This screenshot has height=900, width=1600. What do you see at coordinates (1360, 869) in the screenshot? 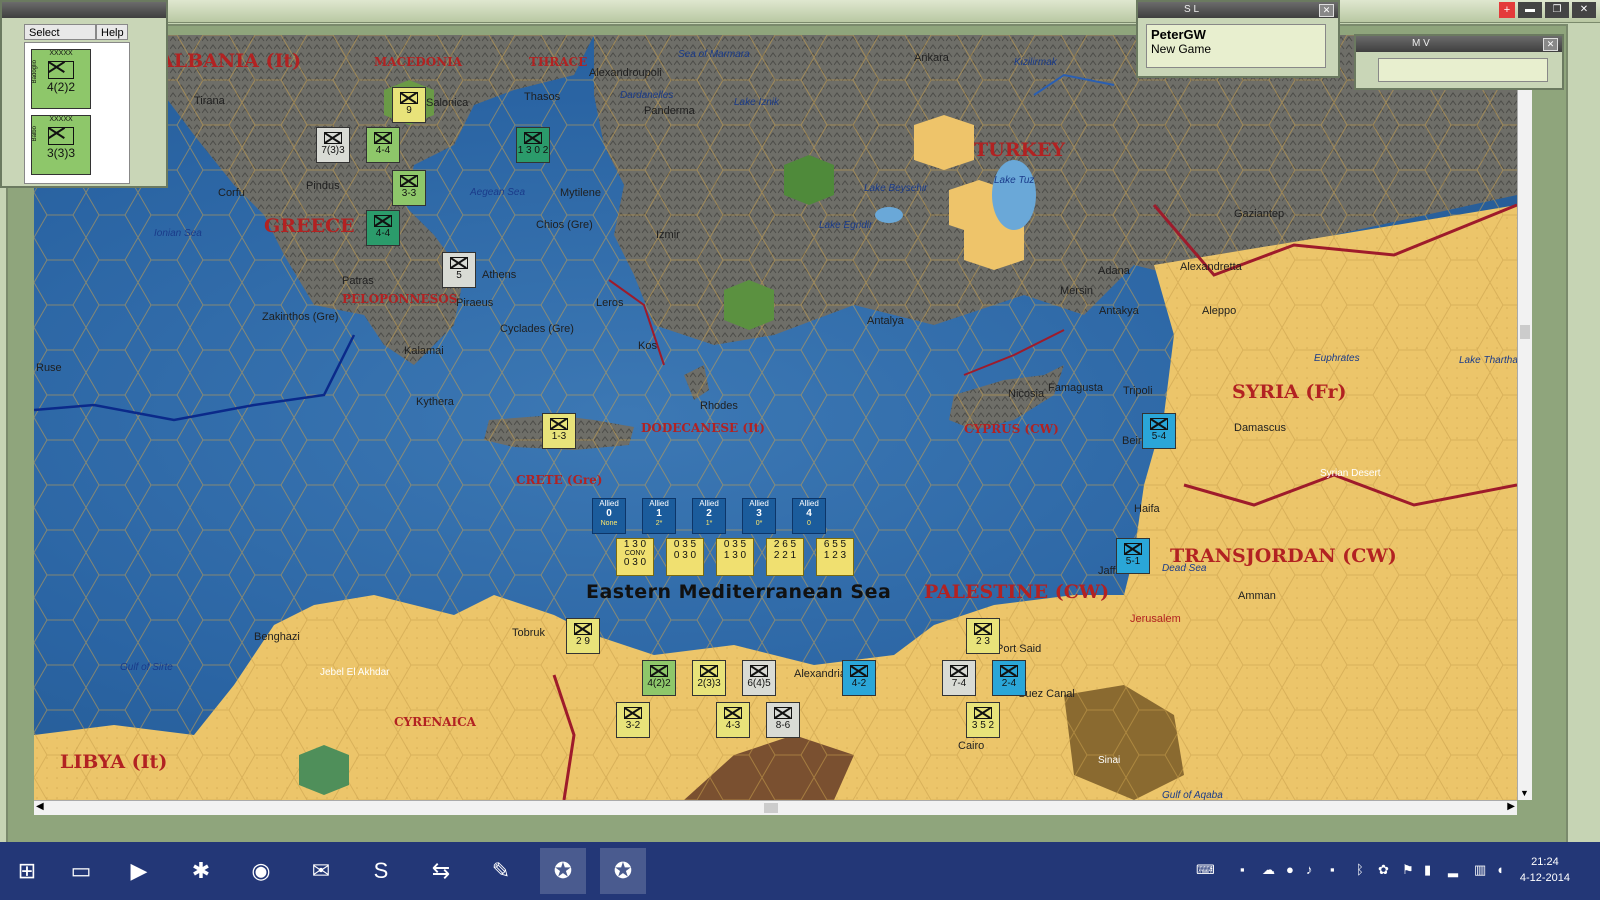
I see `bluetooth-icon: ᛒ` at bounding box center [1360, 869].